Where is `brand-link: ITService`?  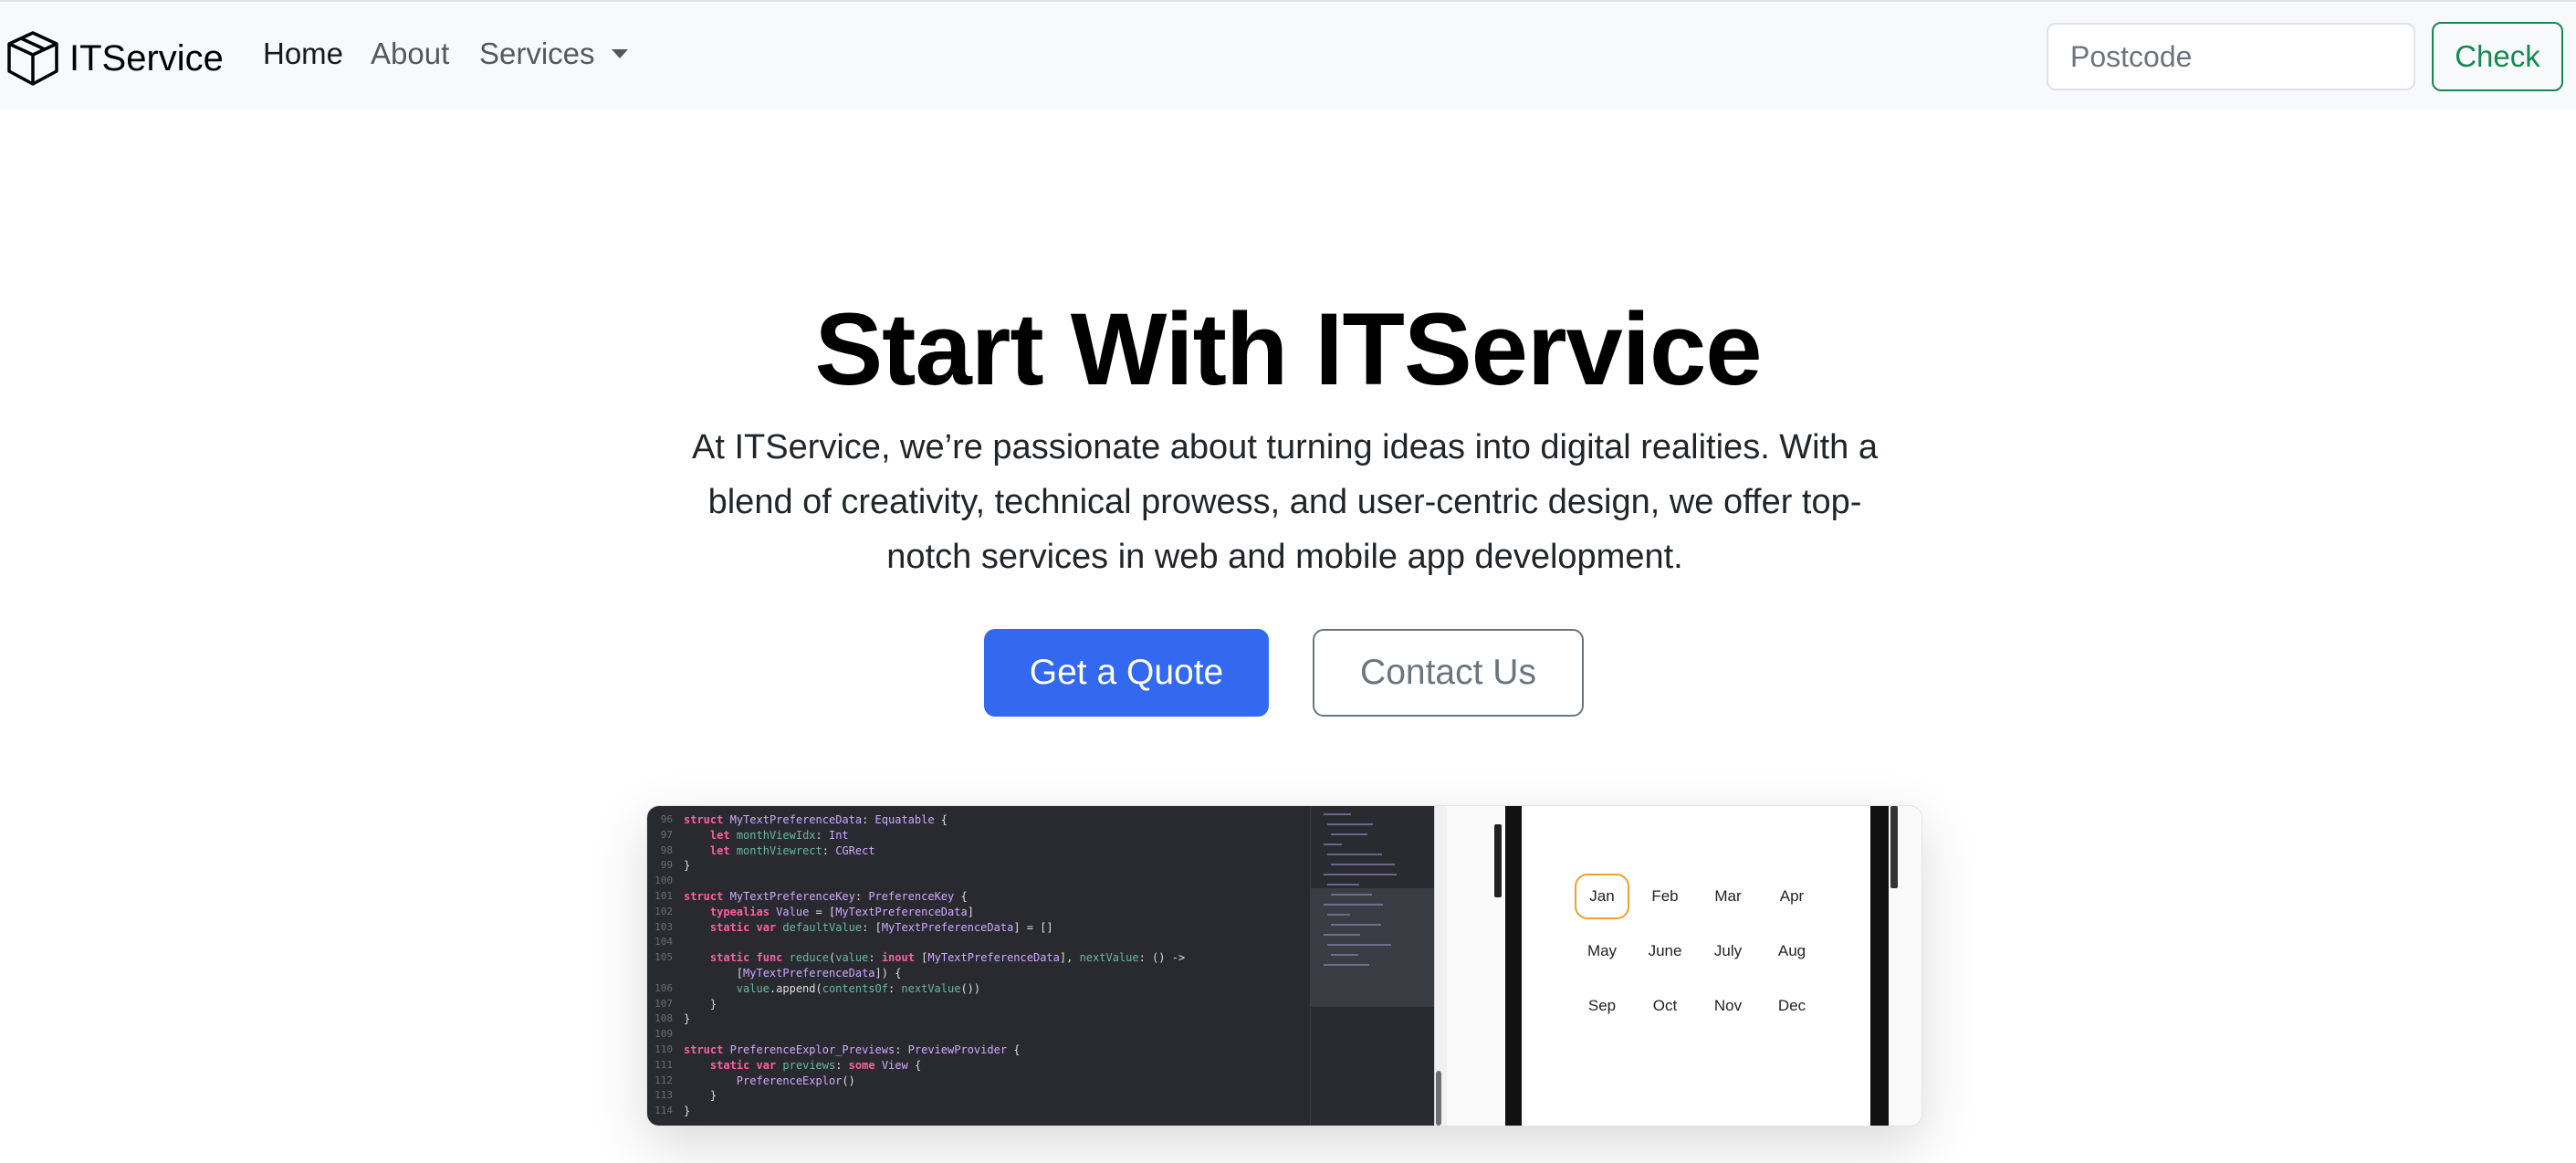 brand-link: ITService is located at coordinates (114, 59).